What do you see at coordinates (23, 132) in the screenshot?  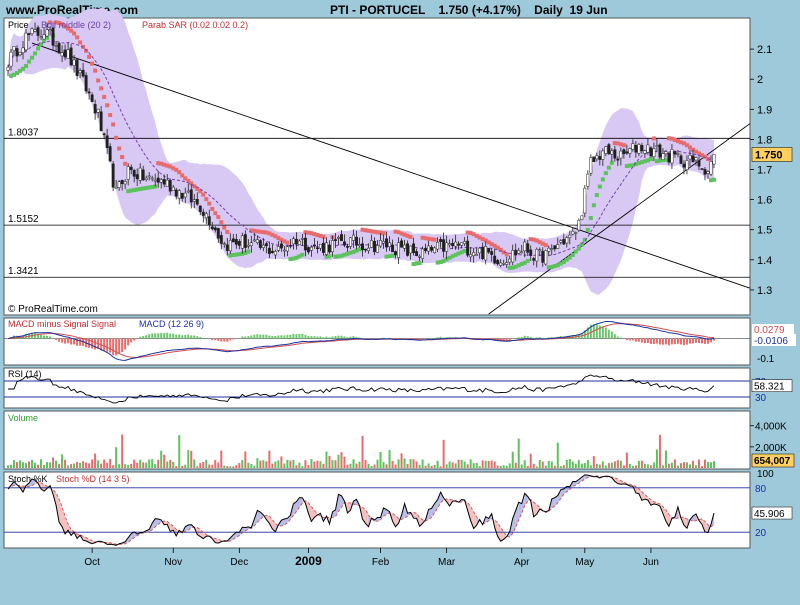 I see `hline-label-0: 1.8037` at bounding box center [23, 132].